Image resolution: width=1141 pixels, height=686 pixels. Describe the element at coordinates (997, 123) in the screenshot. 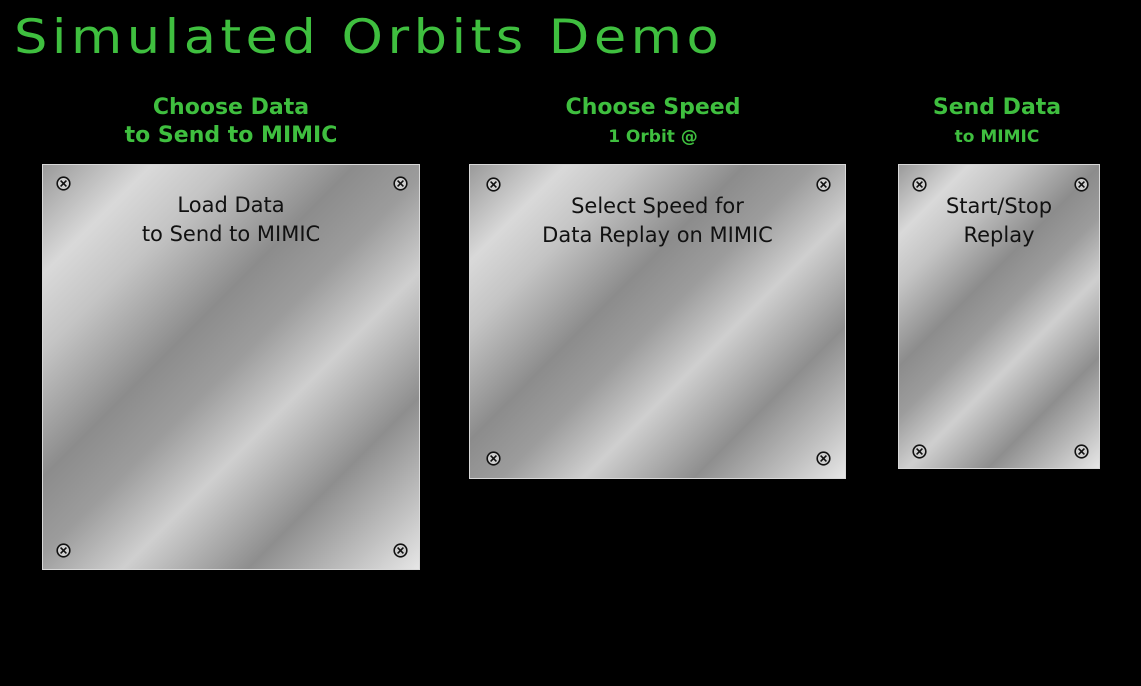

I see `send-data-header: Send Data to MIMIC` at that location.